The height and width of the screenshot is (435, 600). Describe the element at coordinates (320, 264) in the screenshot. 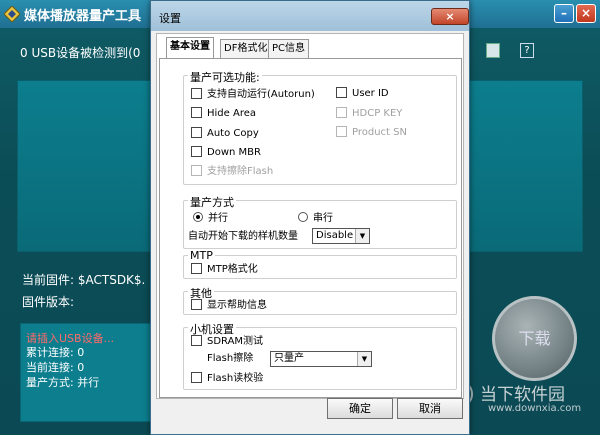

I see `mtp-group: MTP MTP格式化` at that location.